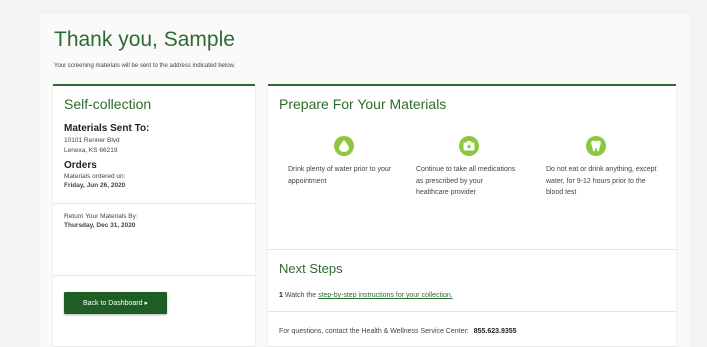 Image resolution: width=707 pixels, height=347 pixels. Describe the element at coordinates (495, 331) in the screenshot. I see `contact-phone: 855.623.9355` at that location.